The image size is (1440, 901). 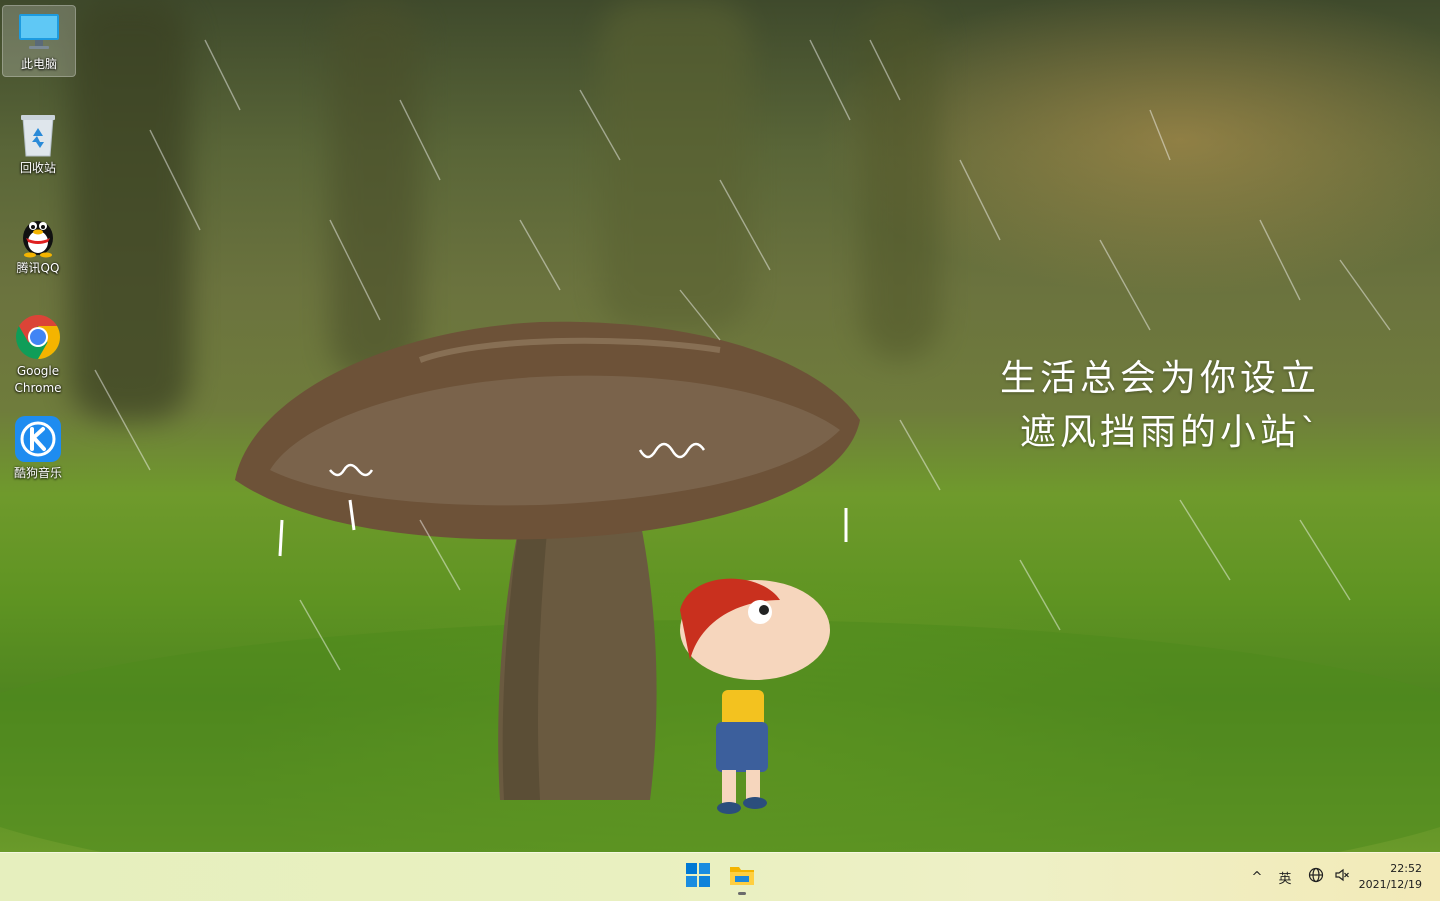 What do you see at coordinates (38, 64) in the screenshot?
I see `desktop-icon-label: 此电脑` at bounding box center [38, 64].